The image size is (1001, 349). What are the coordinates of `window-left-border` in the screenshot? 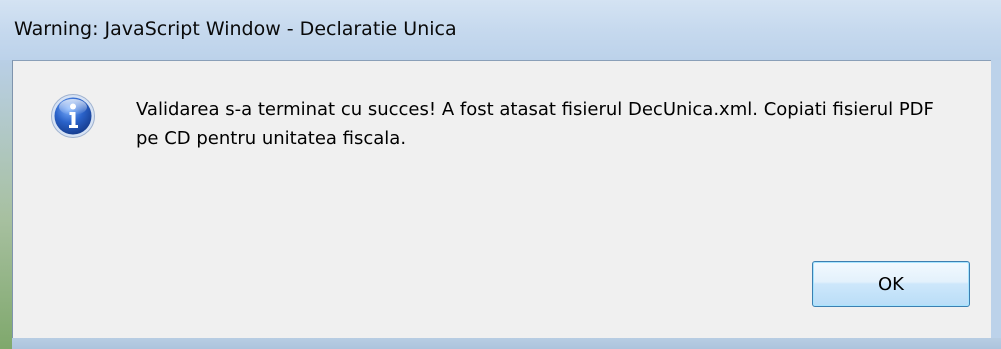 It's located at (6, 204).